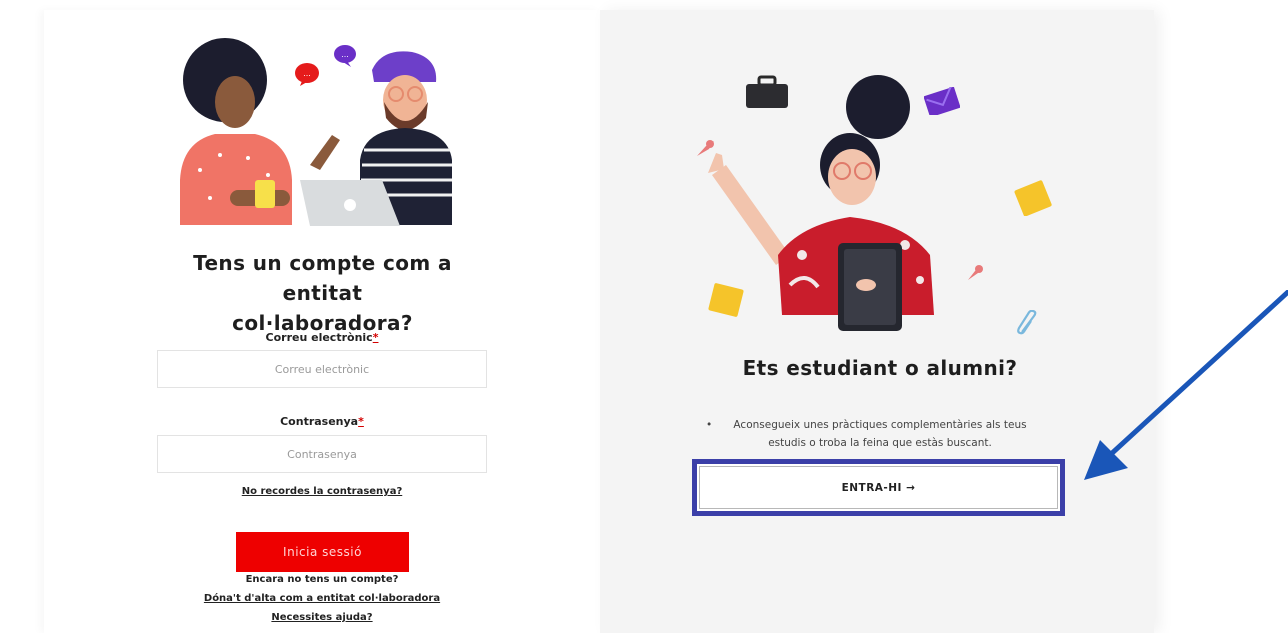 Image resolution: width=1288 pixels, height=633 pixels. What do you see at coordinates (322, 579) in the screenshot?
I see `no-account-text: Encara no tens un compte?` at bounding box center [322, 579].